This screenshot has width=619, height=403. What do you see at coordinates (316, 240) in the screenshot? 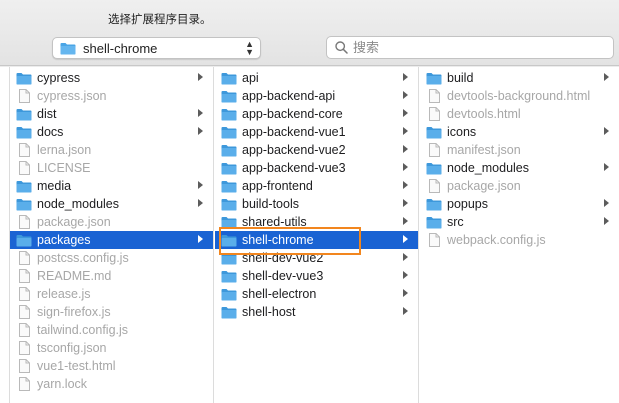
I see `folder-row: shell-chrome` at bounding box center [316, 240].